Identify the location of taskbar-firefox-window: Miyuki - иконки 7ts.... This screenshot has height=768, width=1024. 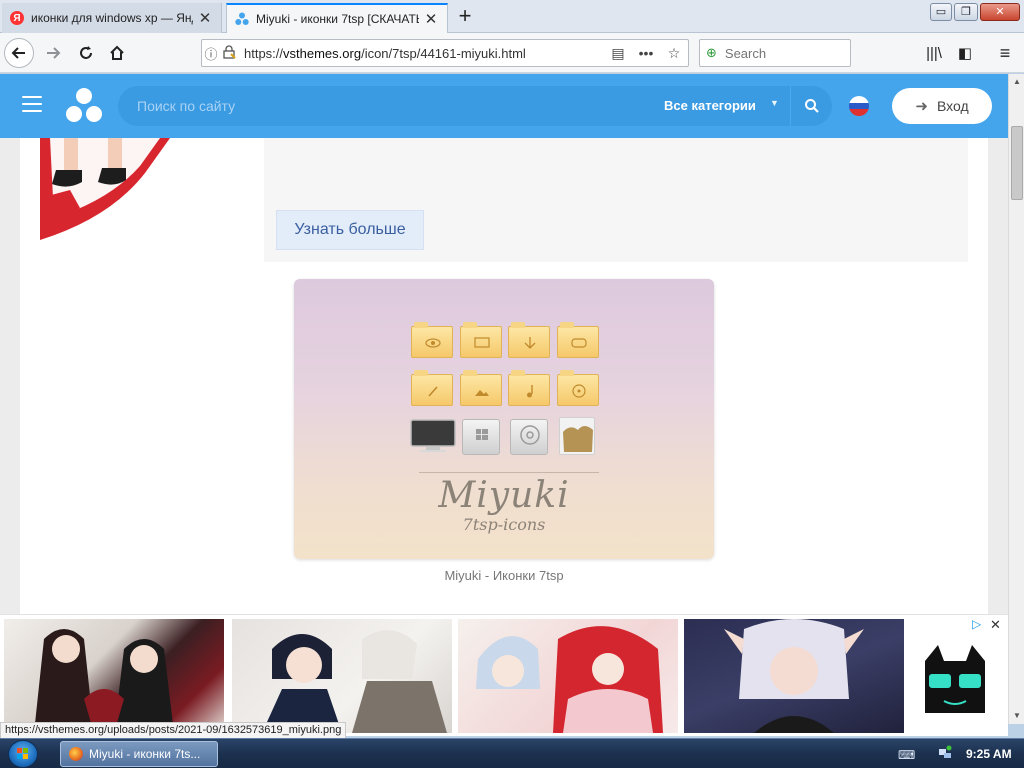
(139, 754).